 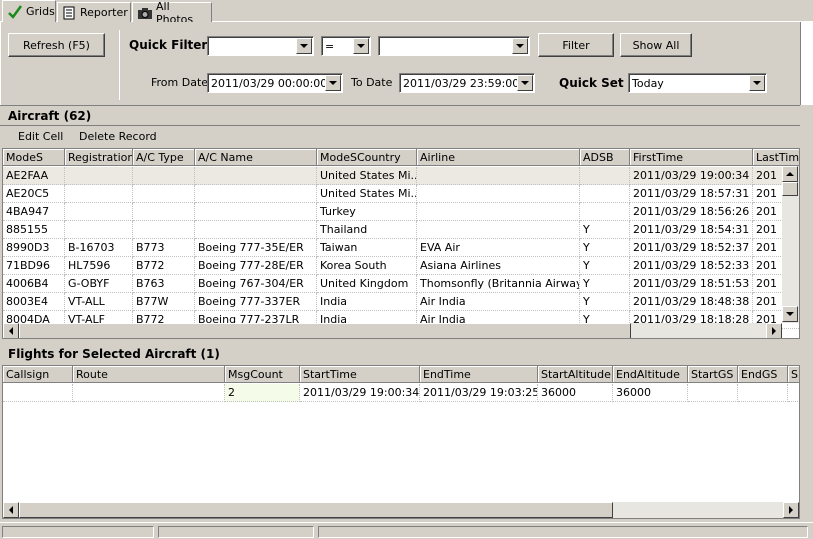 I want to click on table-cell: Thomsonfly (Britannia Airways), so click(x=498, y=284).